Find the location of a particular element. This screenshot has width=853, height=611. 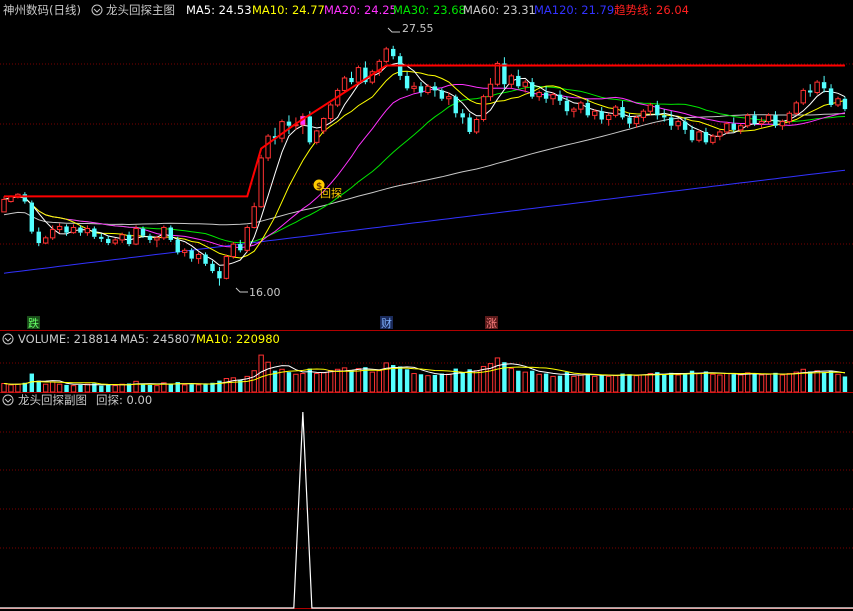

trend-value: 趋势线: 26.04 is located at coordinates (651, 10).